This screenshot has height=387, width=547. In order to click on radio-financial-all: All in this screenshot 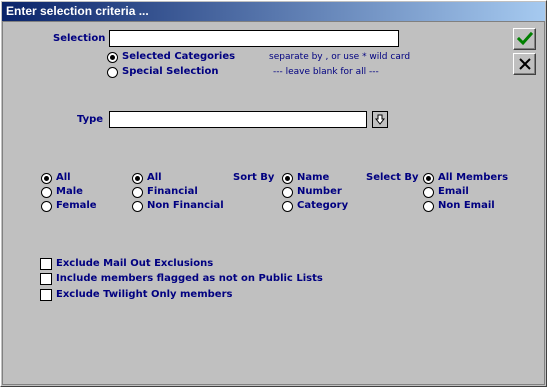, I will do `click(147, 178)`.